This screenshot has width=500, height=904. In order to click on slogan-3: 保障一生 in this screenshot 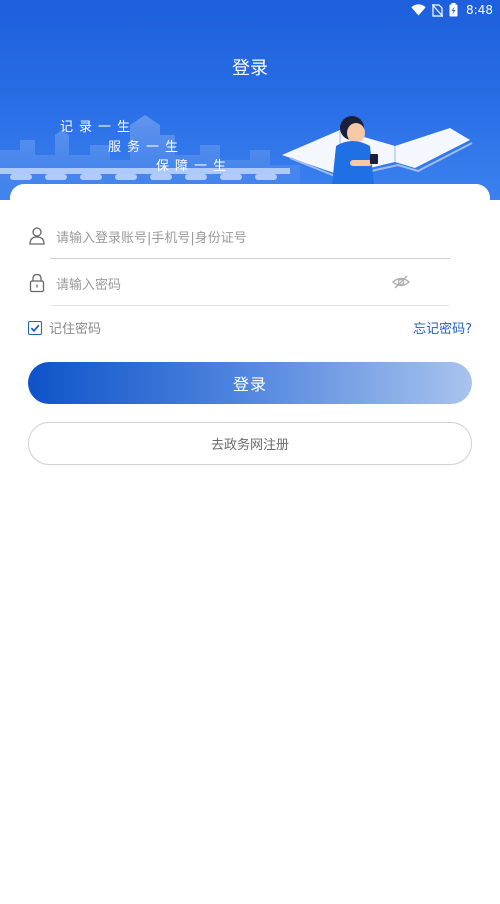, I will do `click(194, 166)`.